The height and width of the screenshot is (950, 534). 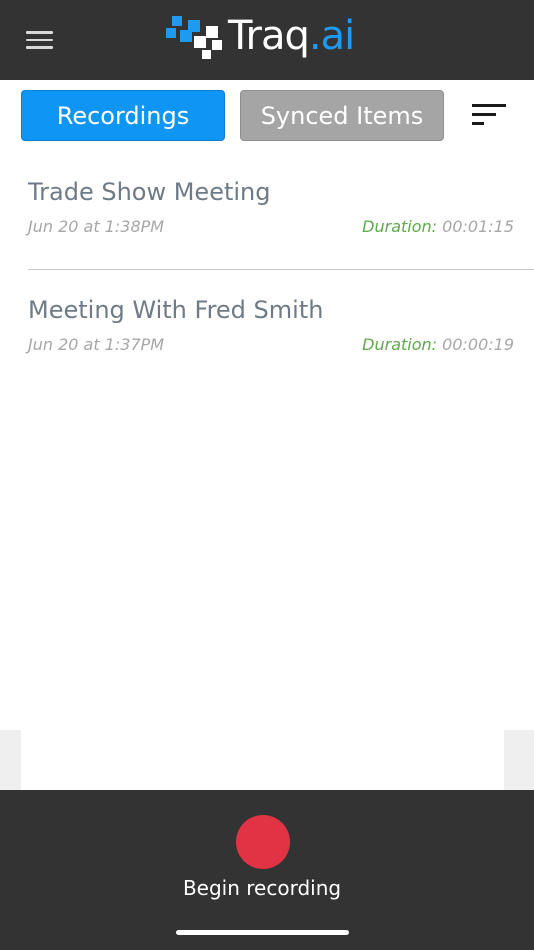 I want to click on tab-synced-items: Synced Items, so click(x=342, y=115).